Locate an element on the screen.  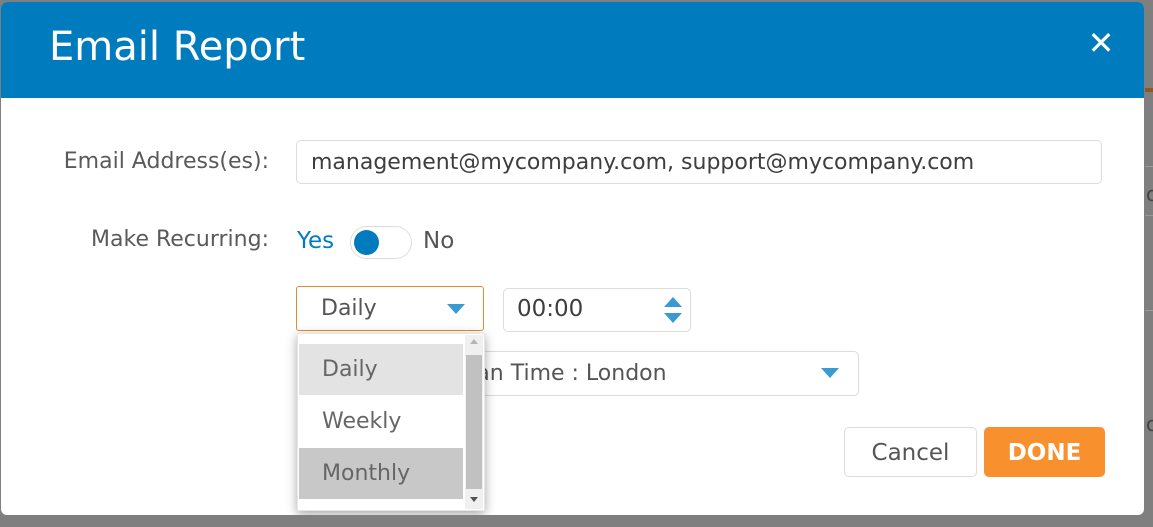
cancel-button: Cancel is located at coordinates (910, 452).